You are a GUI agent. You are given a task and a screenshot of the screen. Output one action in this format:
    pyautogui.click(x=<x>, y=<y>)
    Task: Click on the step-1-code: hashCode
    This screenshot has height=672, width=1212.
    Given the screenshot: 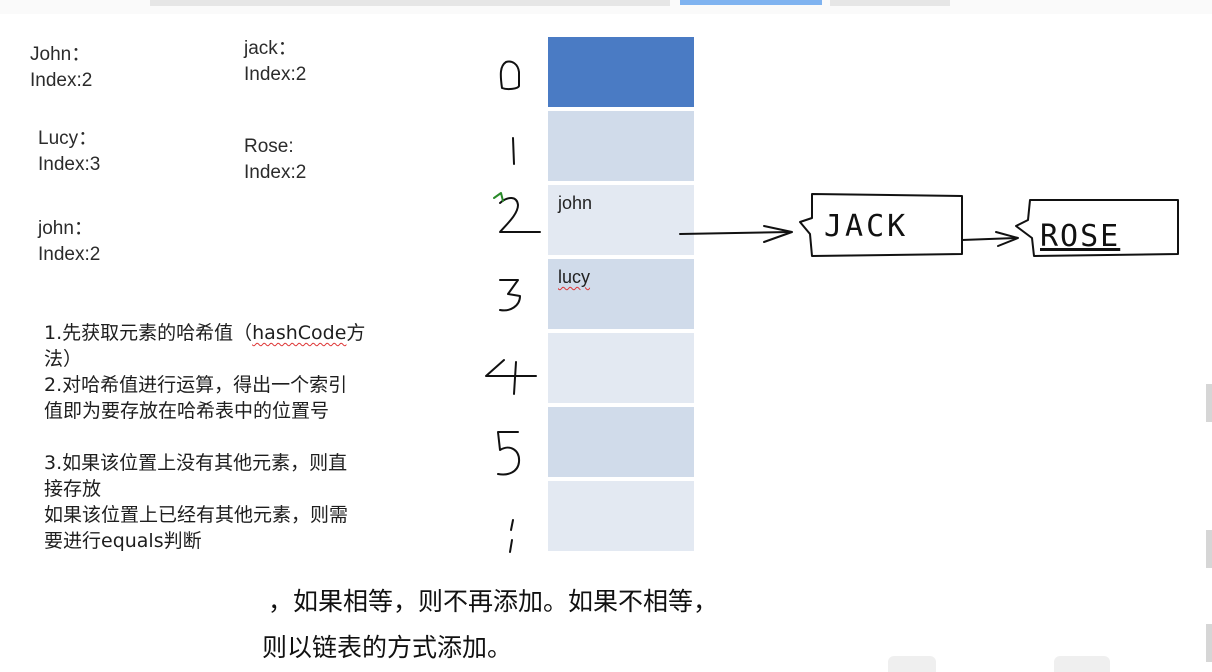 What is the action you would take?
    pyautogui.click(x=299, y=333)
    